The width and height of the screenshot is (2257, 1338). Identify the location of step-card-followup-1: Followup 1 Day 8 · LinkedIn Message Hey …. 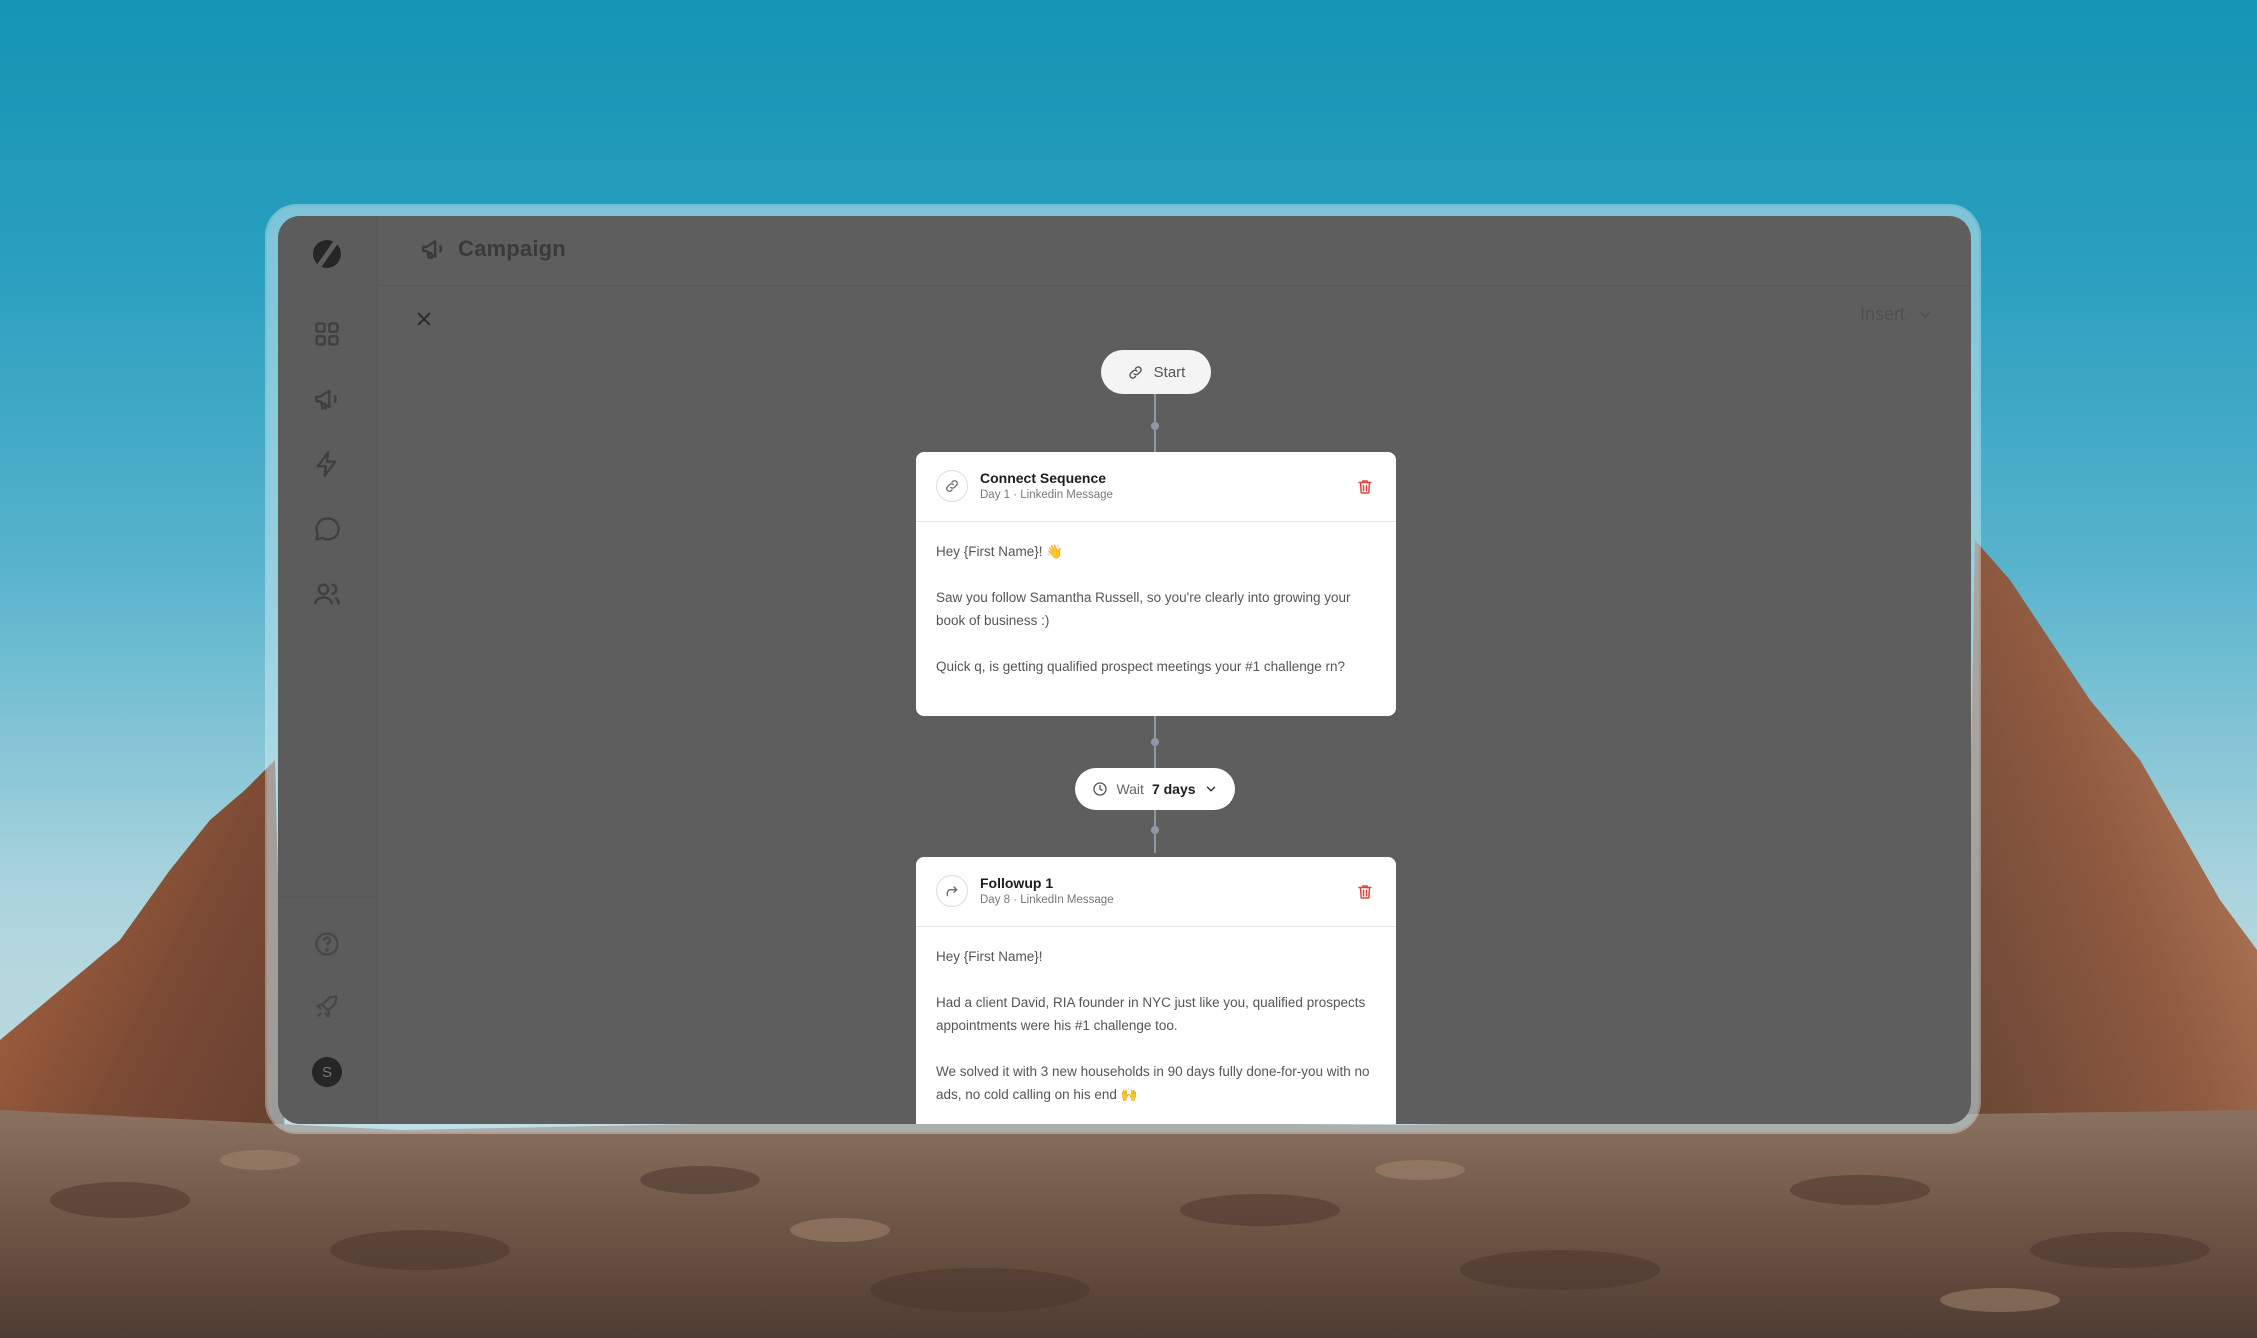
(1156, 990).